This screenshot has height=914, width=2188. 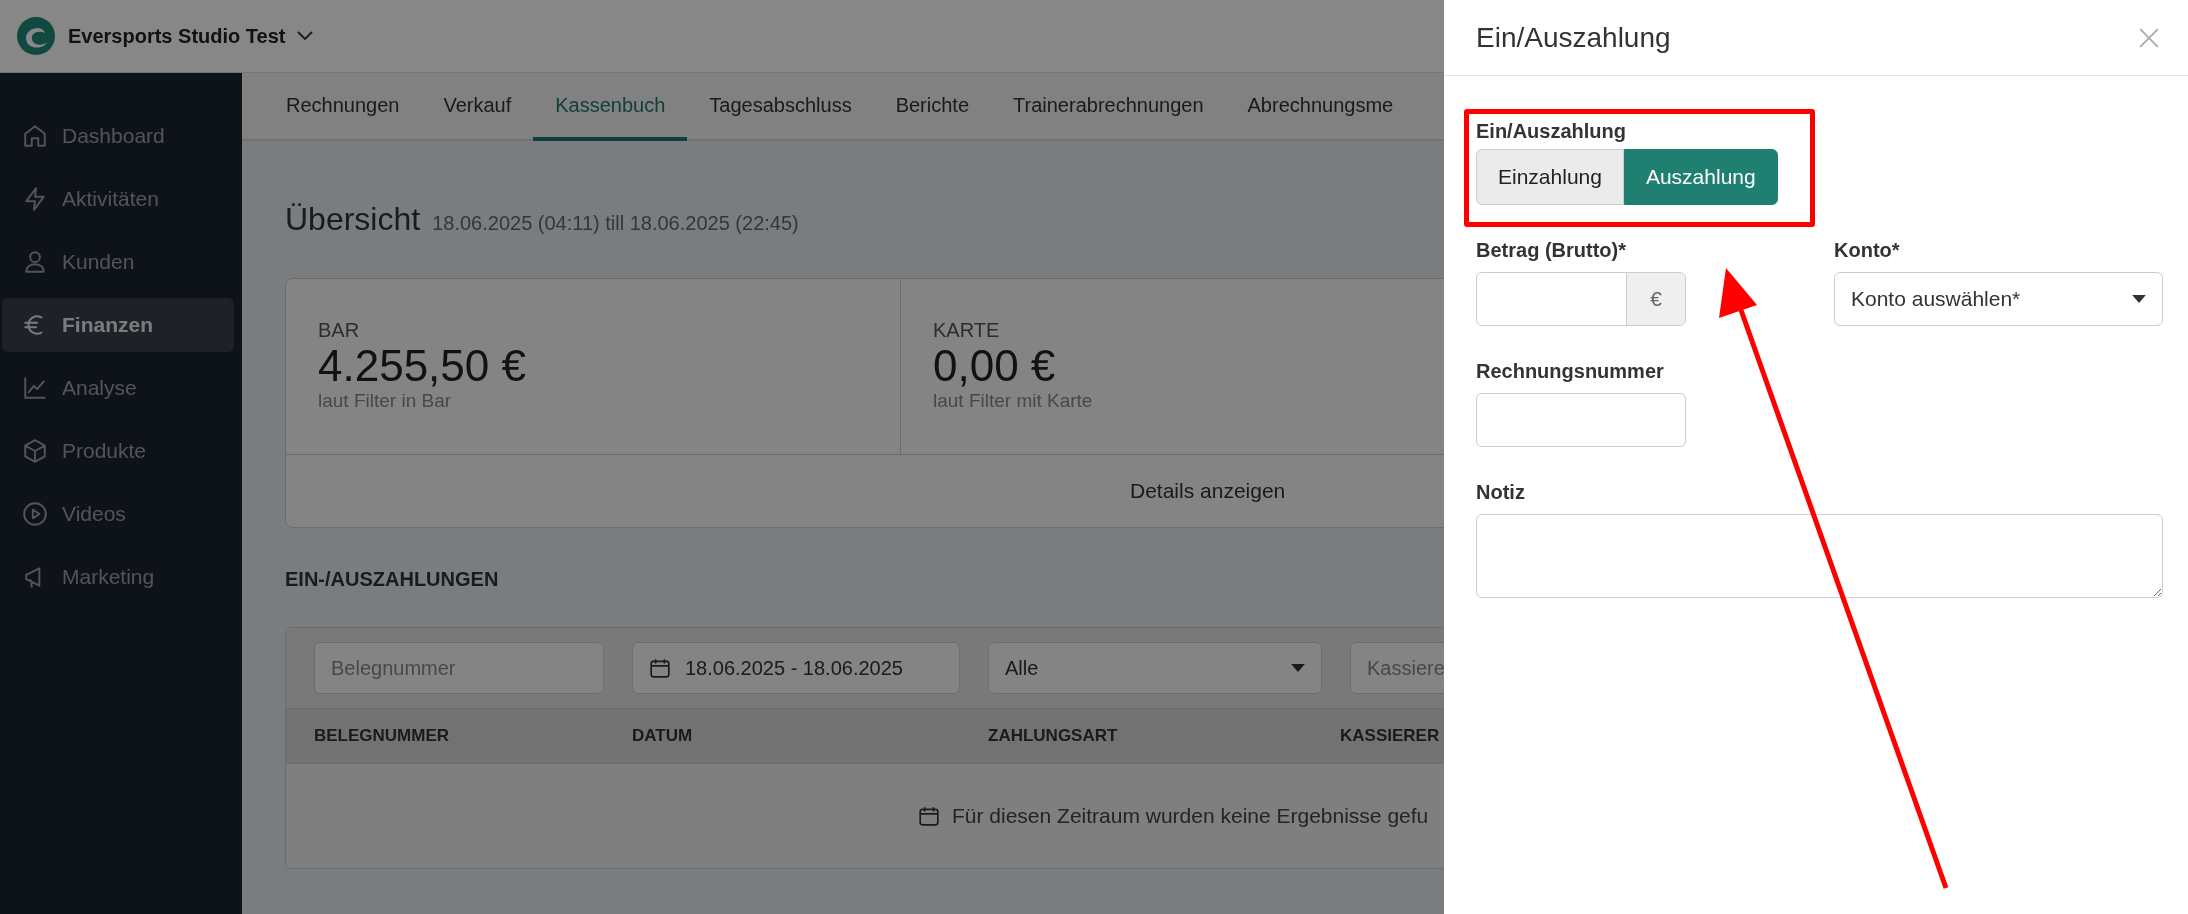 I want to click on empty-message: Für diesen Zeitraum wurden keine Ergebnisse gefu, so click(x=1190, y=816).